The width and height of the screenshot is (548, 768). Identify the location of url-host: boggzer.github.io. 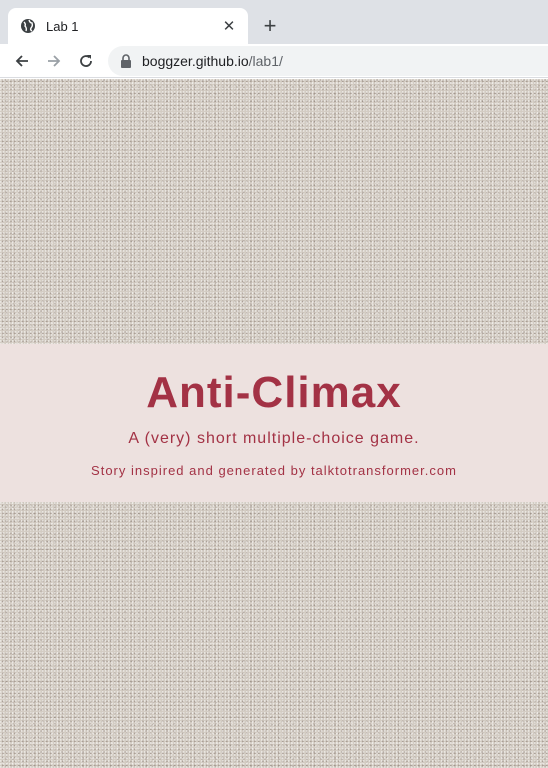
(195, 61).